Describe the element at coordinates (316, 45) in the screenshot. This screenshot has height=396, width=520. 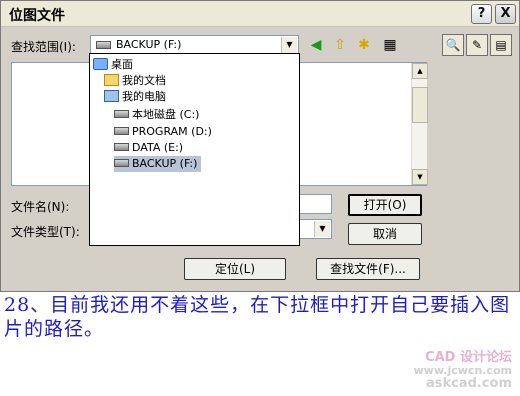
I see `back-icon: ◀` at that location.